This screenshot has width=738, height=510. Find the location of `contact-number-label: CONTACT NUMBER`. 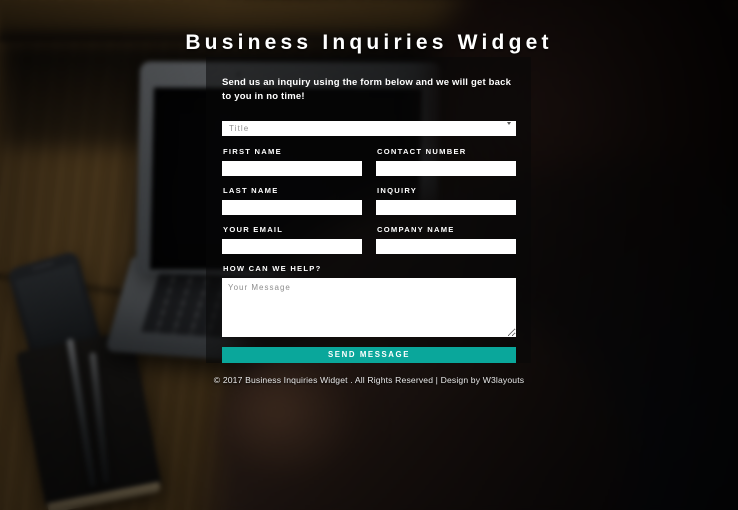

contact-number-label: CONTACT NUMBER is located at coordinates (422, 151).